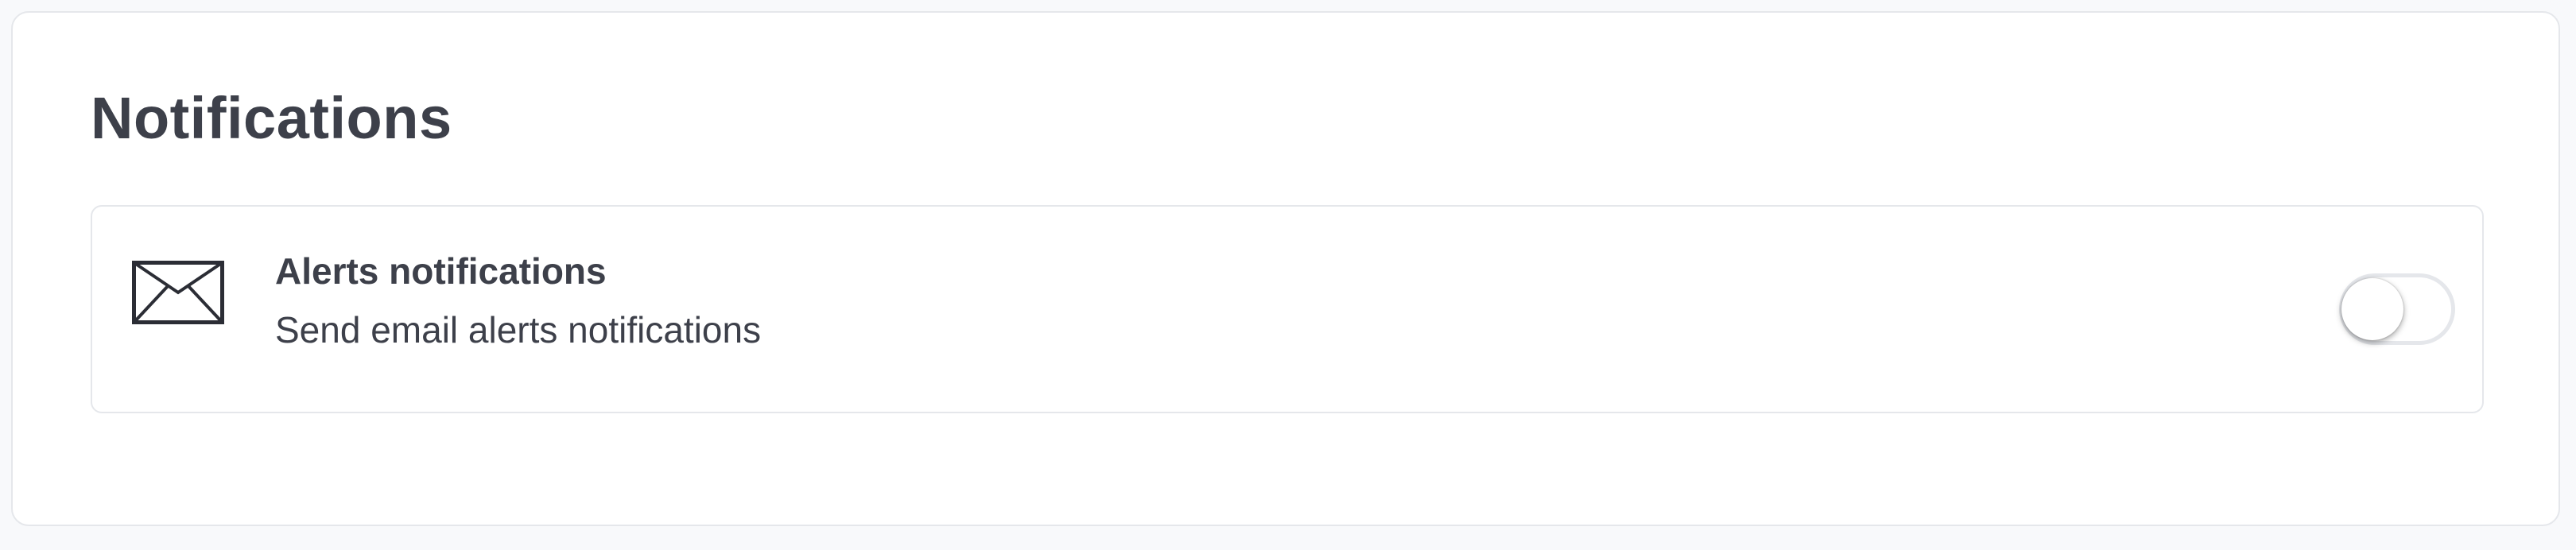 The height and width of the screenshot is (550, 2576). I want to click on section-title: Notifications, so click(271, 118).